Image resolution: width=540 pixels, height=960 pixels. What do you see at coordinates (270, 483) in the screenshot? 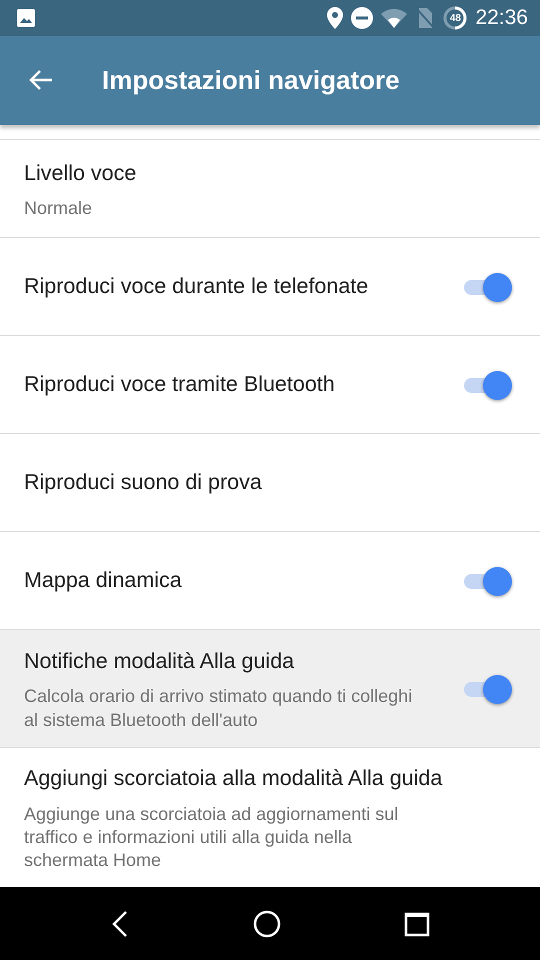
I see `settings-row: Riproduci suono di prova` at bounding box center [270, 483].